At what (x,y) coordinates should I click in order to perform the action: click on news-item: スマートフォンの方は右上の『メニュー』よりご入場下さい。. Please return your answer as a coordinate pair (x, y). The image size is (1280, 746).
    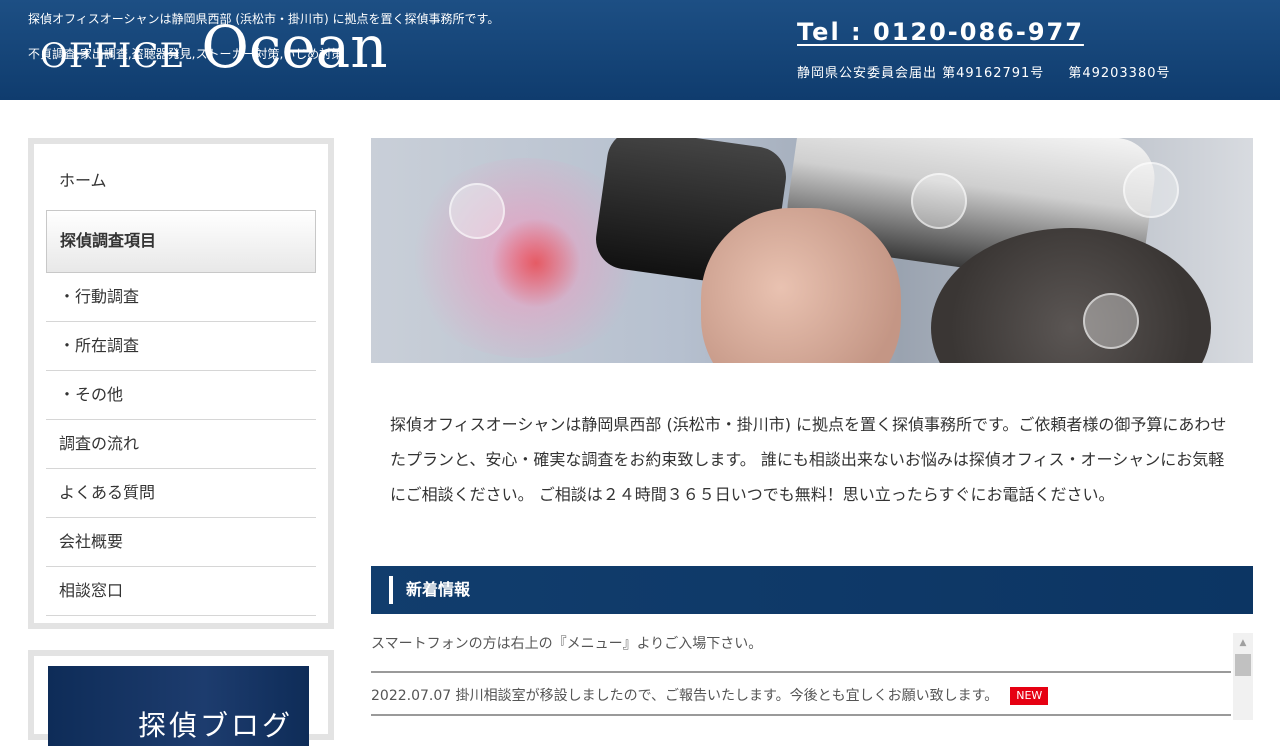
    Looking at the image, I should click on (801, 651).